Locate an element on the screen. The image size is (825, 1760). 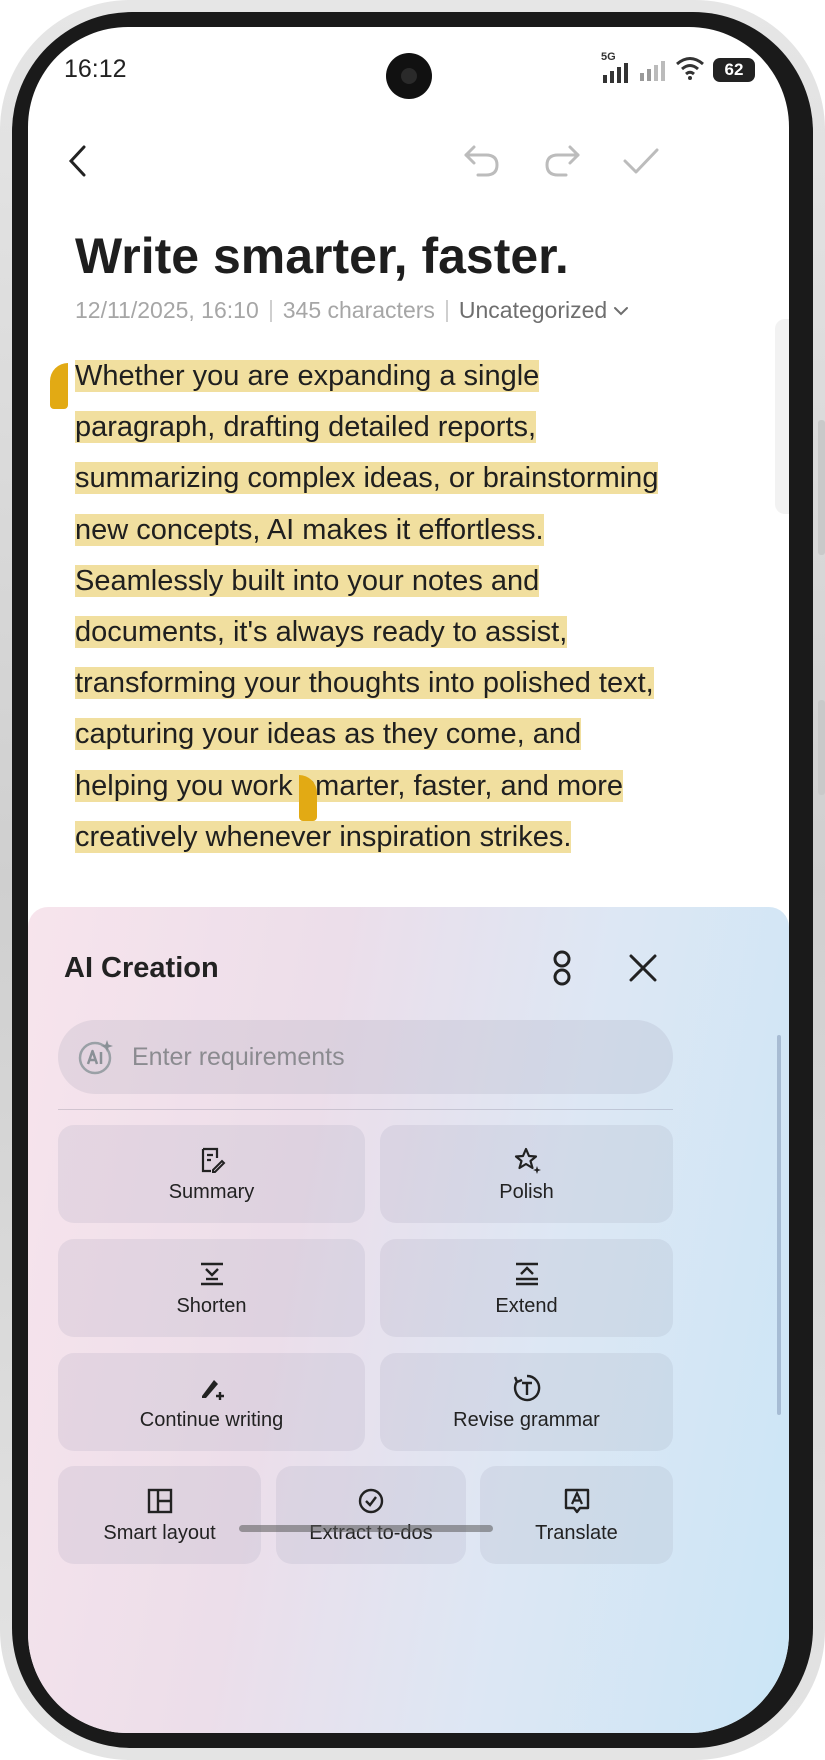
extend-label: Extend is located at coordinates (526, 1305).